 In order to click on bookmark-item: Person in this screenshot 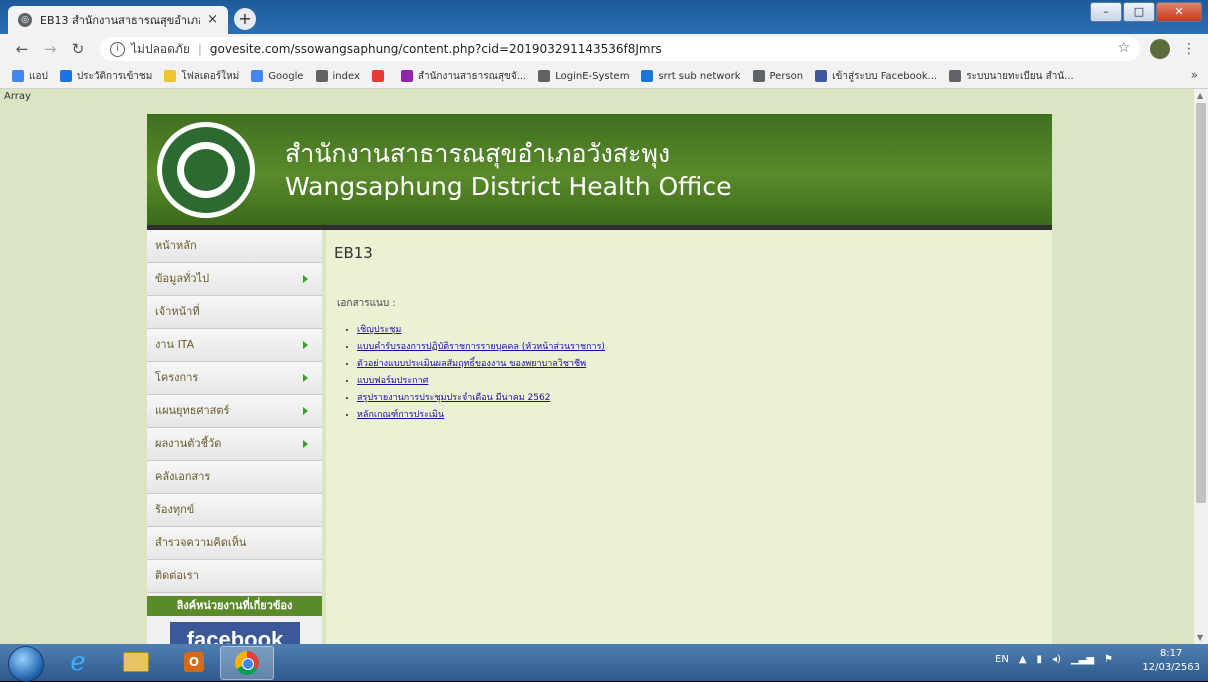, I will do `click(778, 76)`.